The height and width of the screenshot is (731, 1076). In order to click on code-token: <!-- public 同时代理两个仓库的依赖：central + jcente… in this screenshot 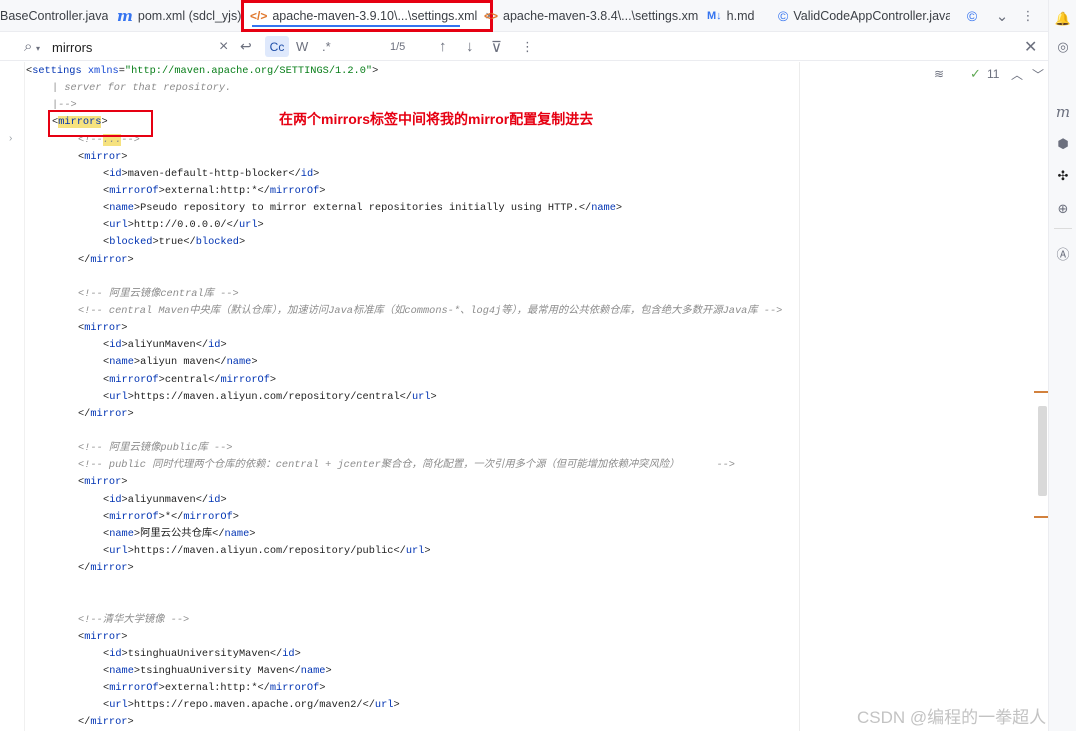, I will do `click(406, 465)`.